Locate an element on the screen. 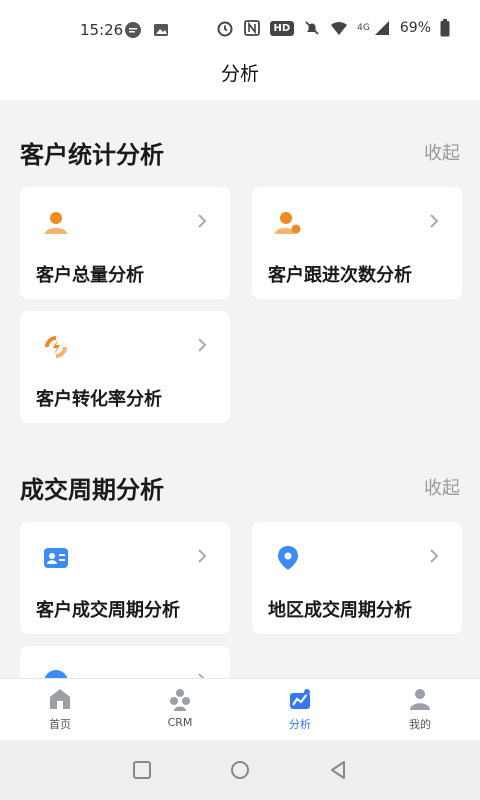  card-partial is located at coordinates (125, 662).